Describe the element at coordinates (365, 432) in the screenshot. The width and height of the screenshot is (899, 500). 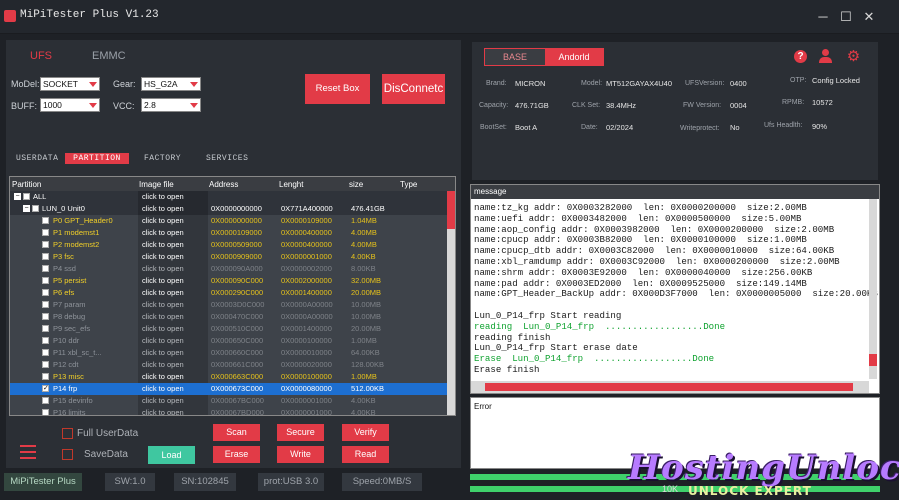
I see `verify-button: Verify` at that location.